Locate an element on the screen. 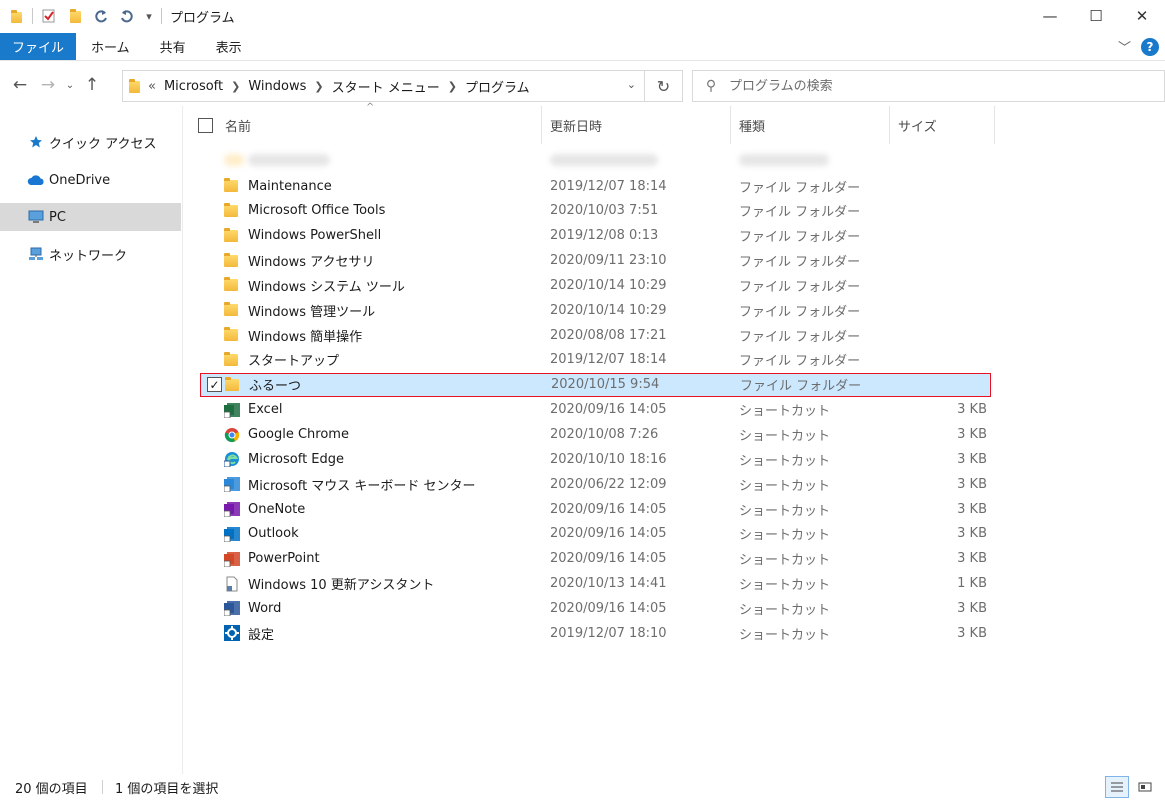 This screenshot has width=1165, height=800. table-row: Outlook 2020/09/16 14:05 ショートカット 3 KB is located at coordinates (595, 534).